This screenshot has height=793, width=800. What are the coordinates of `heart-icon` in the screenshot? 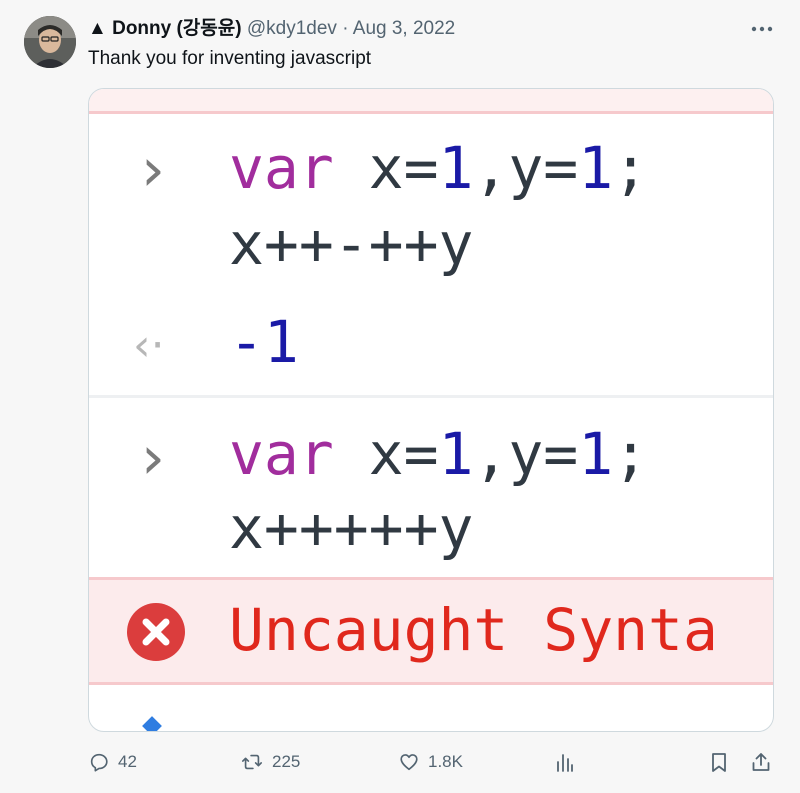 It's located at (409, 762).